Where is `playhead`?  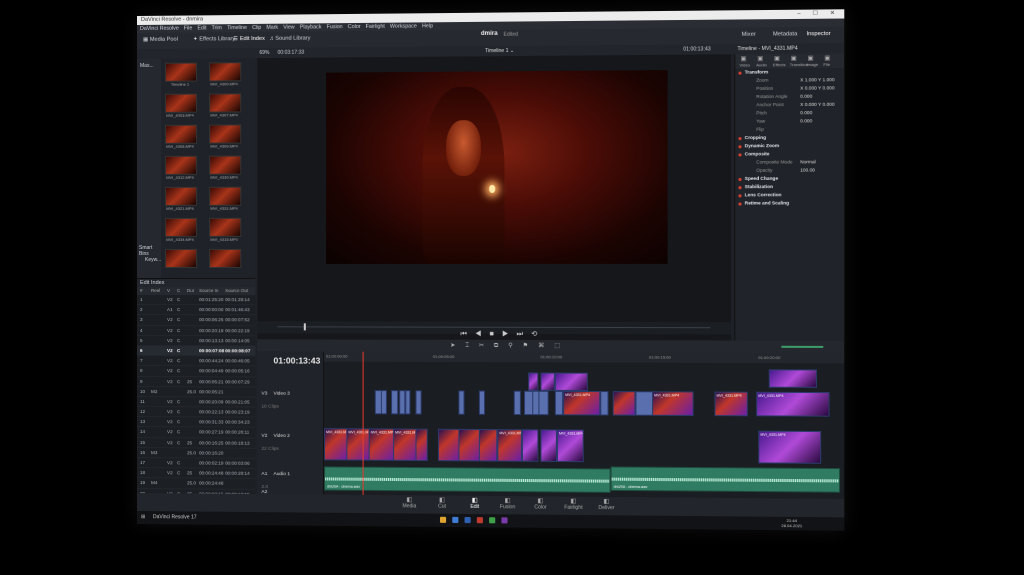 playhead is located at coordinates (363, 423).